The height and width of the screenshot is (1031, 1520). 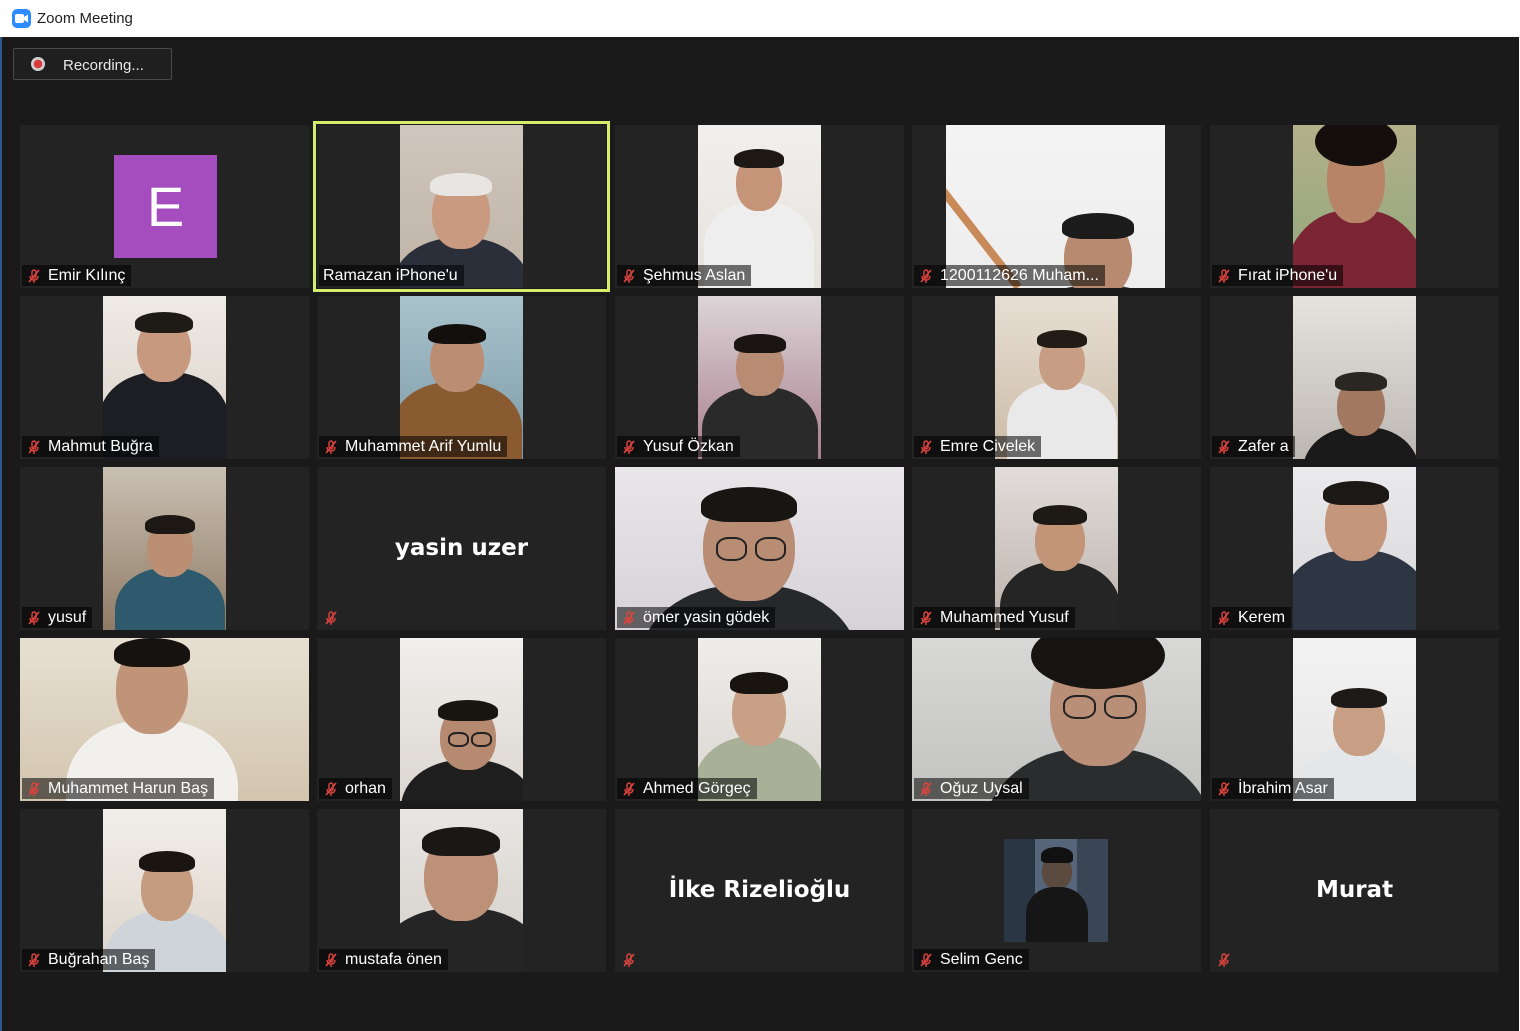 I want to click on participant-name: Muhammet Arif Yumlu, so click(x=423, y=446).